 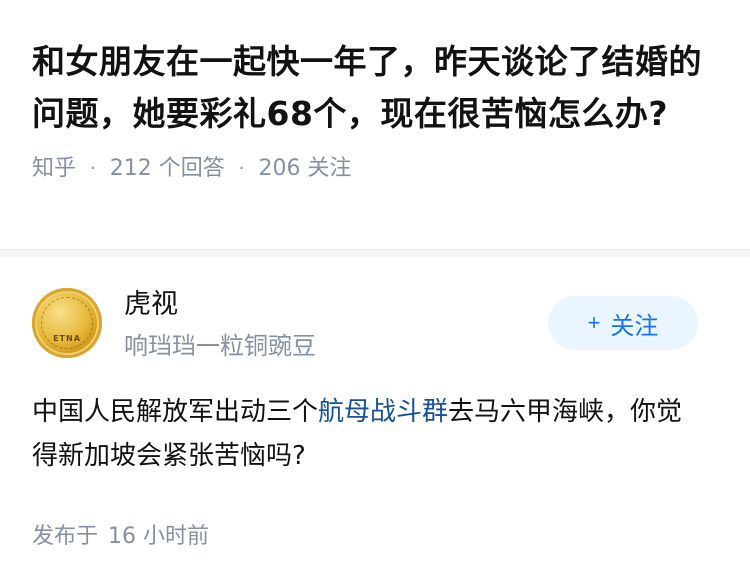 What do you see at coordinates (167, 169) in the screenshot?
I see `answers-count: 212 个回答` at bounding box center [167, 169].